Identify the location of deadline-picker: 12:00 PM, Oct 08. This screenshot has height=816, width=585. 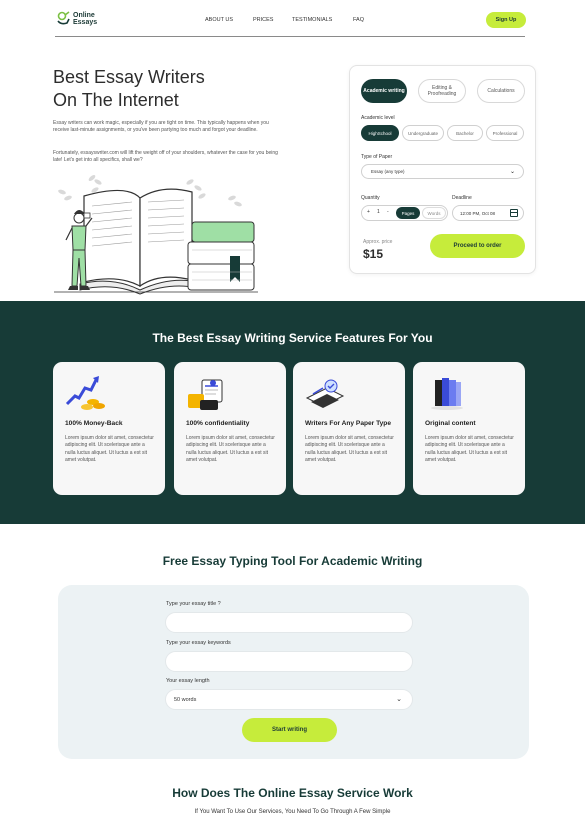
(488, 213).